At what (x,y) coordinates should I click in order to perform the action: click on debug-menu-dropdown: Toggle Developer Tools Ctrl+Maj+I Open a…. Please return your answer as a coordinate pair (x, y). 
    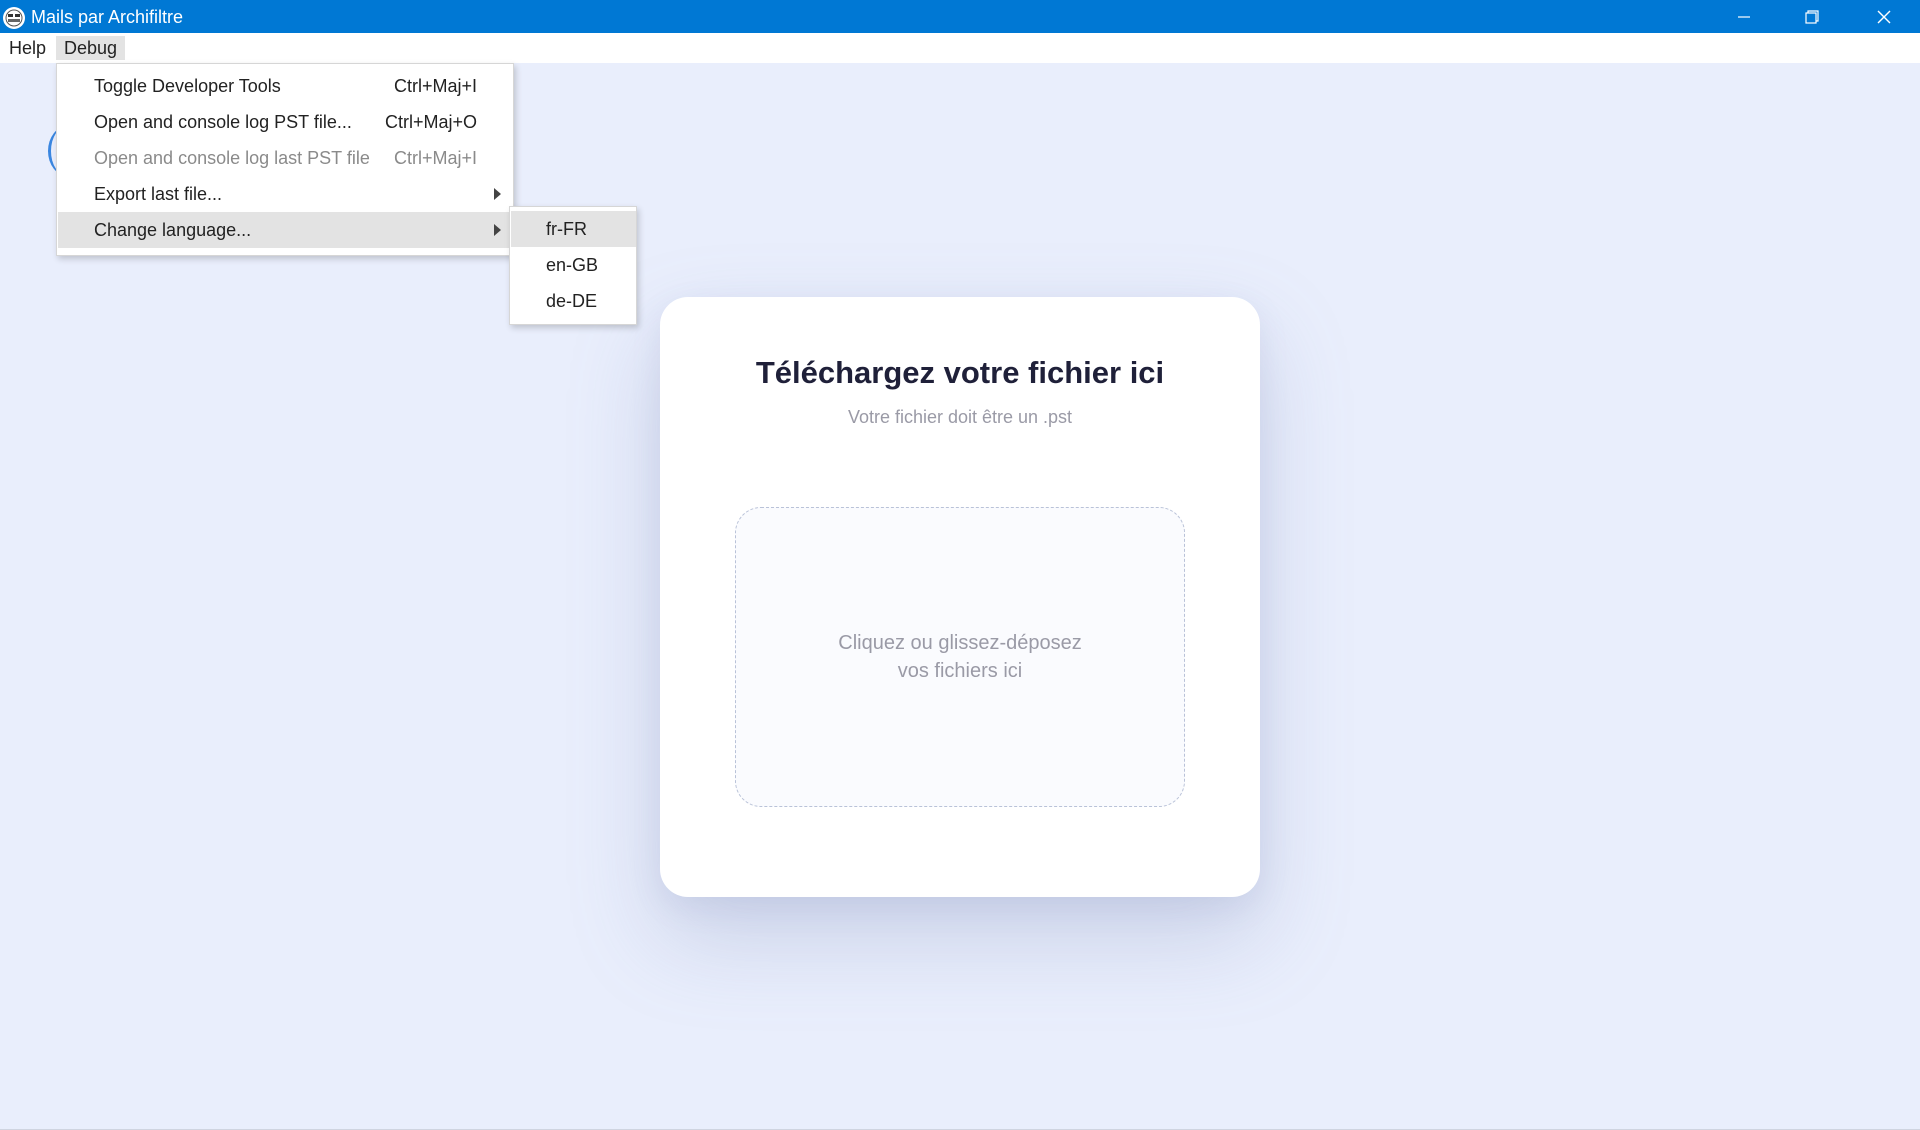
    Looking at the image, I should click on (285, 159).